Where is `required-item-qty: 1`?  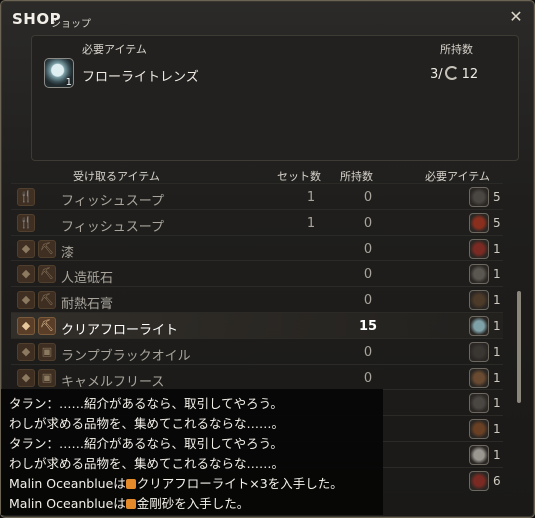
required-item-qty: 1 is located at coordinates (68, 82).